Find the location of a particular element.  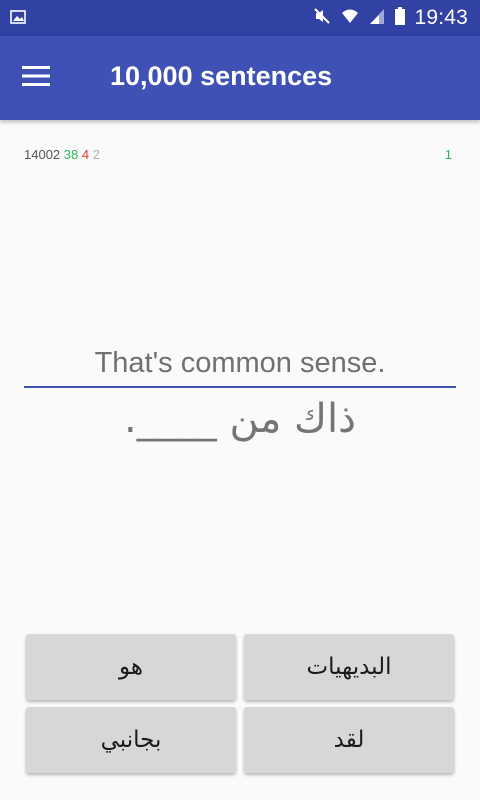

progress-stats: 14002 38 4 2 is located at coordinates (62, 154).